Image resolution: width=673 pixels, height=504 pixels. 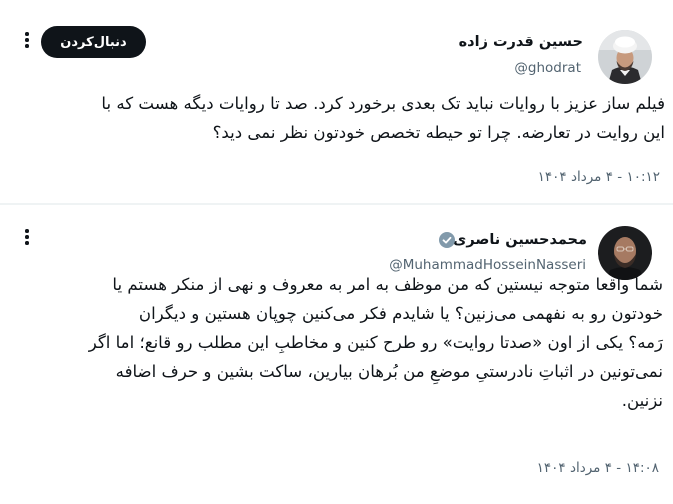 I want to click on avatar, so click(x=625, y=57).